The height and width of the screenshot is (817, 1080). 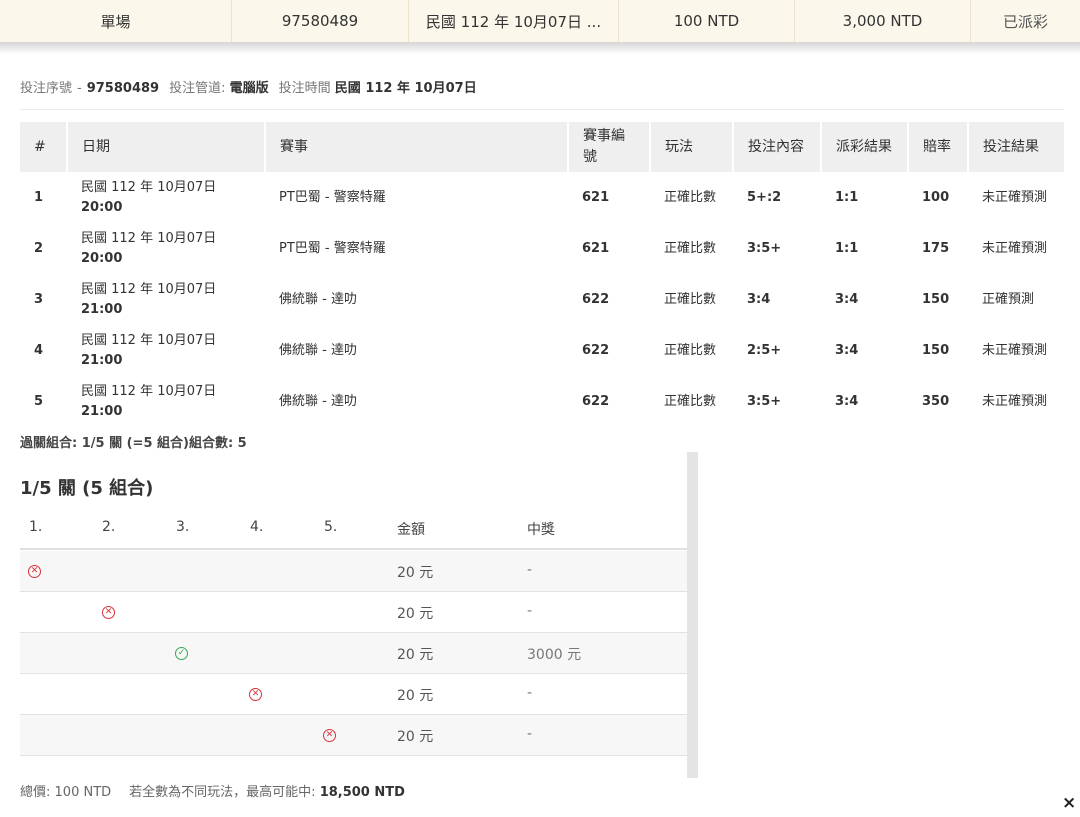 What do you see at coordinates (39, 299) in the screenshot?
I see `row-index: 3` at bounding box center [39, 299].